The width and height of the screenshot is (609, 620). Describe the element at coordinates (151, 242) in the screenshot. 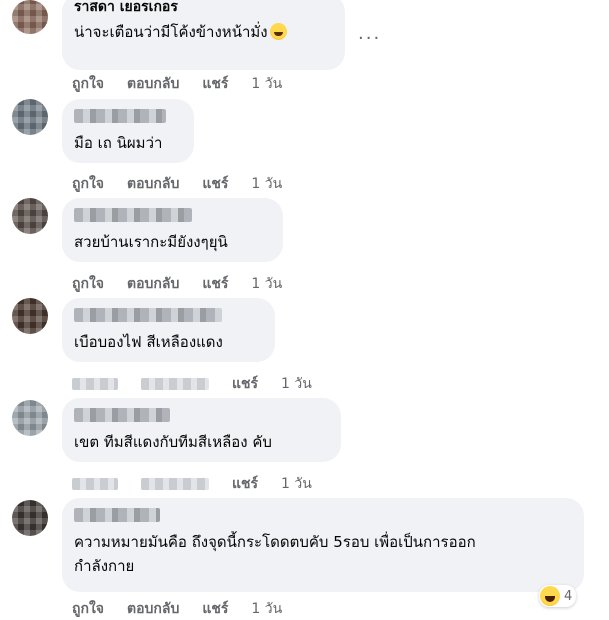

I see `comment-text: สวยบ้านเรากะมียังงๆยุนิ` at that location.